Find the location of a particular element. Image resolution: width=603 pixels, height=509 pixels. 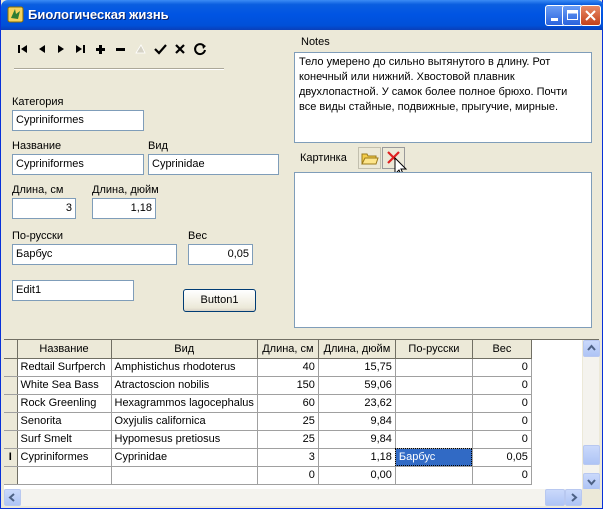

scroll-left-button is located at coordinates (12, 497).